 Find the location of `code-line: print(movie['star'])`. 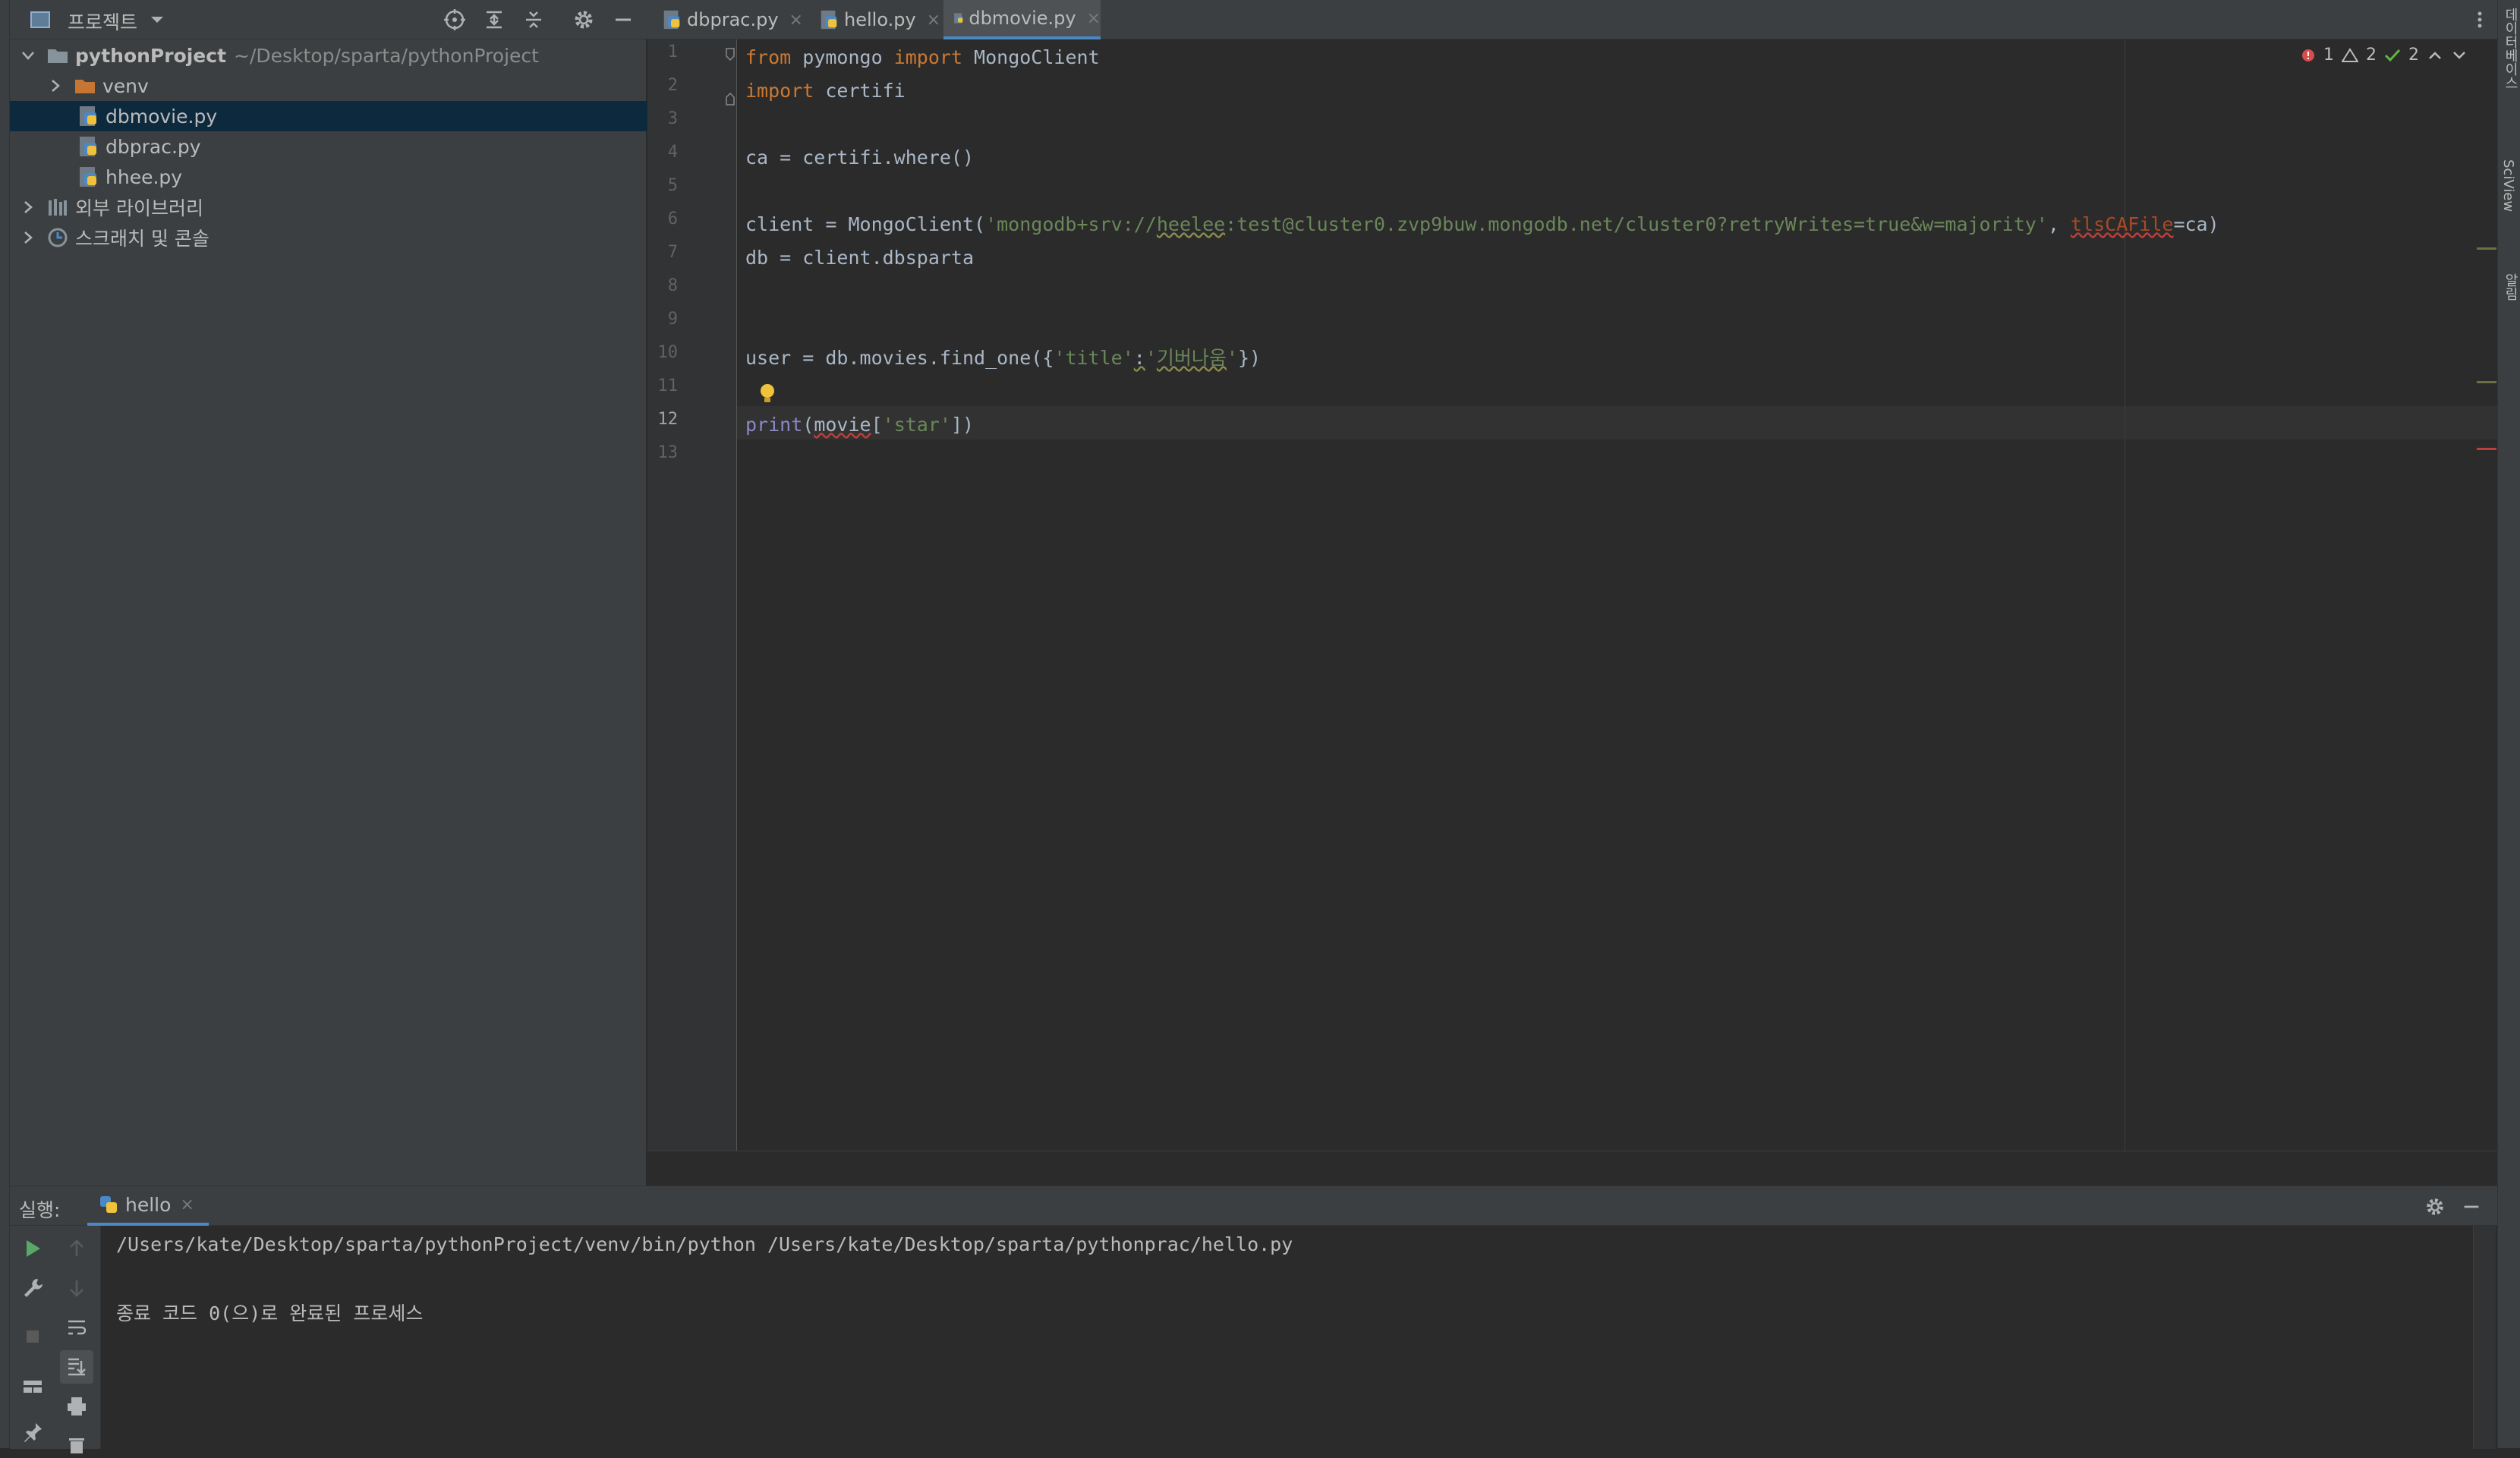

code-line: print(movie['star']) is located at coordinates (859, 425).